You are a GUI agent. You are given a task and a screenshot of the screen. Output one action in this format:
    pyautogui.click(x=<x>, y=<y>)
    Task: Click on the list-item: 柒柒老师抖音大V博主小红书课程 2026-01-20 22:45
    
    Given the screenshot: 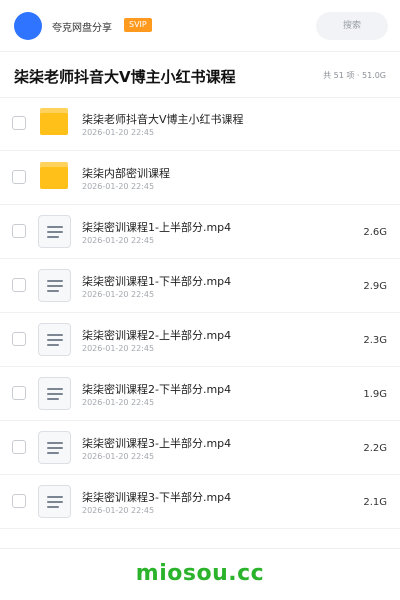 What is the action you would take?
    pyautogui.click(x=200, y=124)
    